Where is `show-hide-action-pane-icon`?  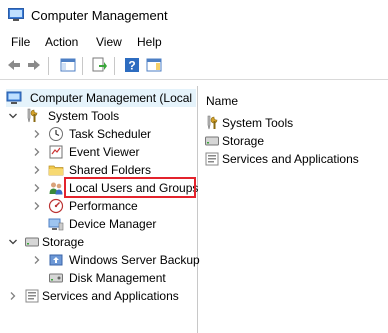 show-hide-action-pane-icon is located at coordinates (154, 65).